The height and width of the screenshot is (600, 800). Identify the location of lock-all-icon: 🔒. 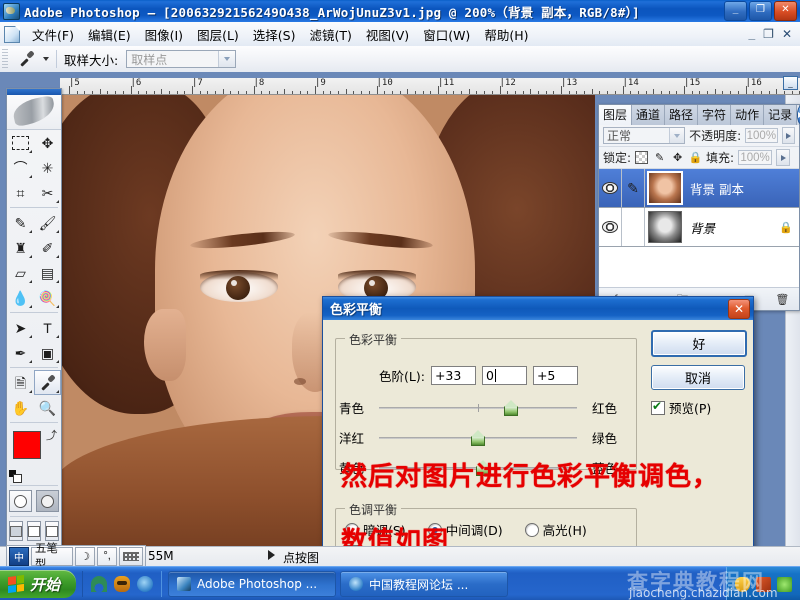
(696, 157).